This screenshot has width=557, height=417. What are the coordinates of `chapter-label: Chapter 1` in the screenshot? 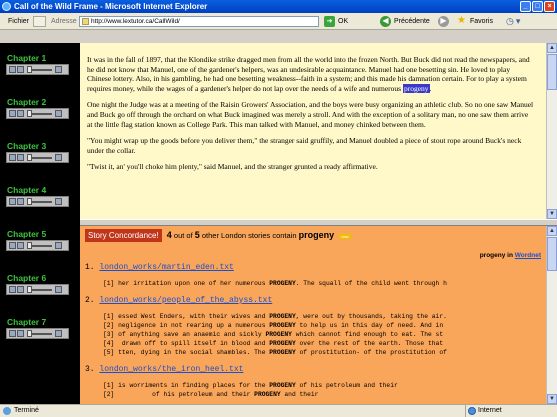 It's located at (26, 58).